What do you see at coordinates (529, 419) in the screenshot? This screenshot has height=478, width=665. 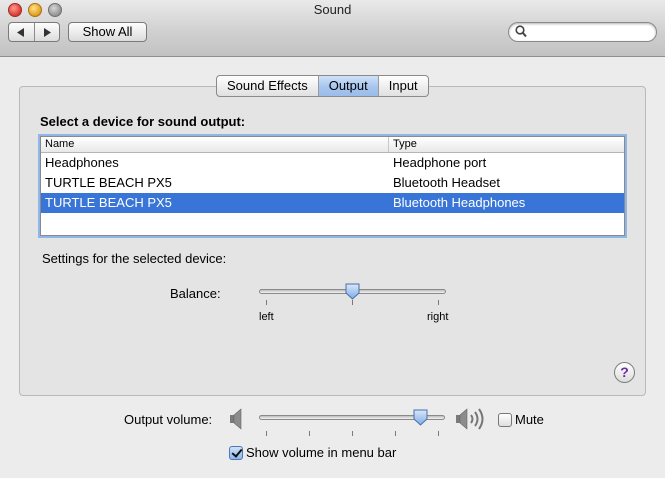 I see `mute-label: Mute` at bounding box center [529, 419].